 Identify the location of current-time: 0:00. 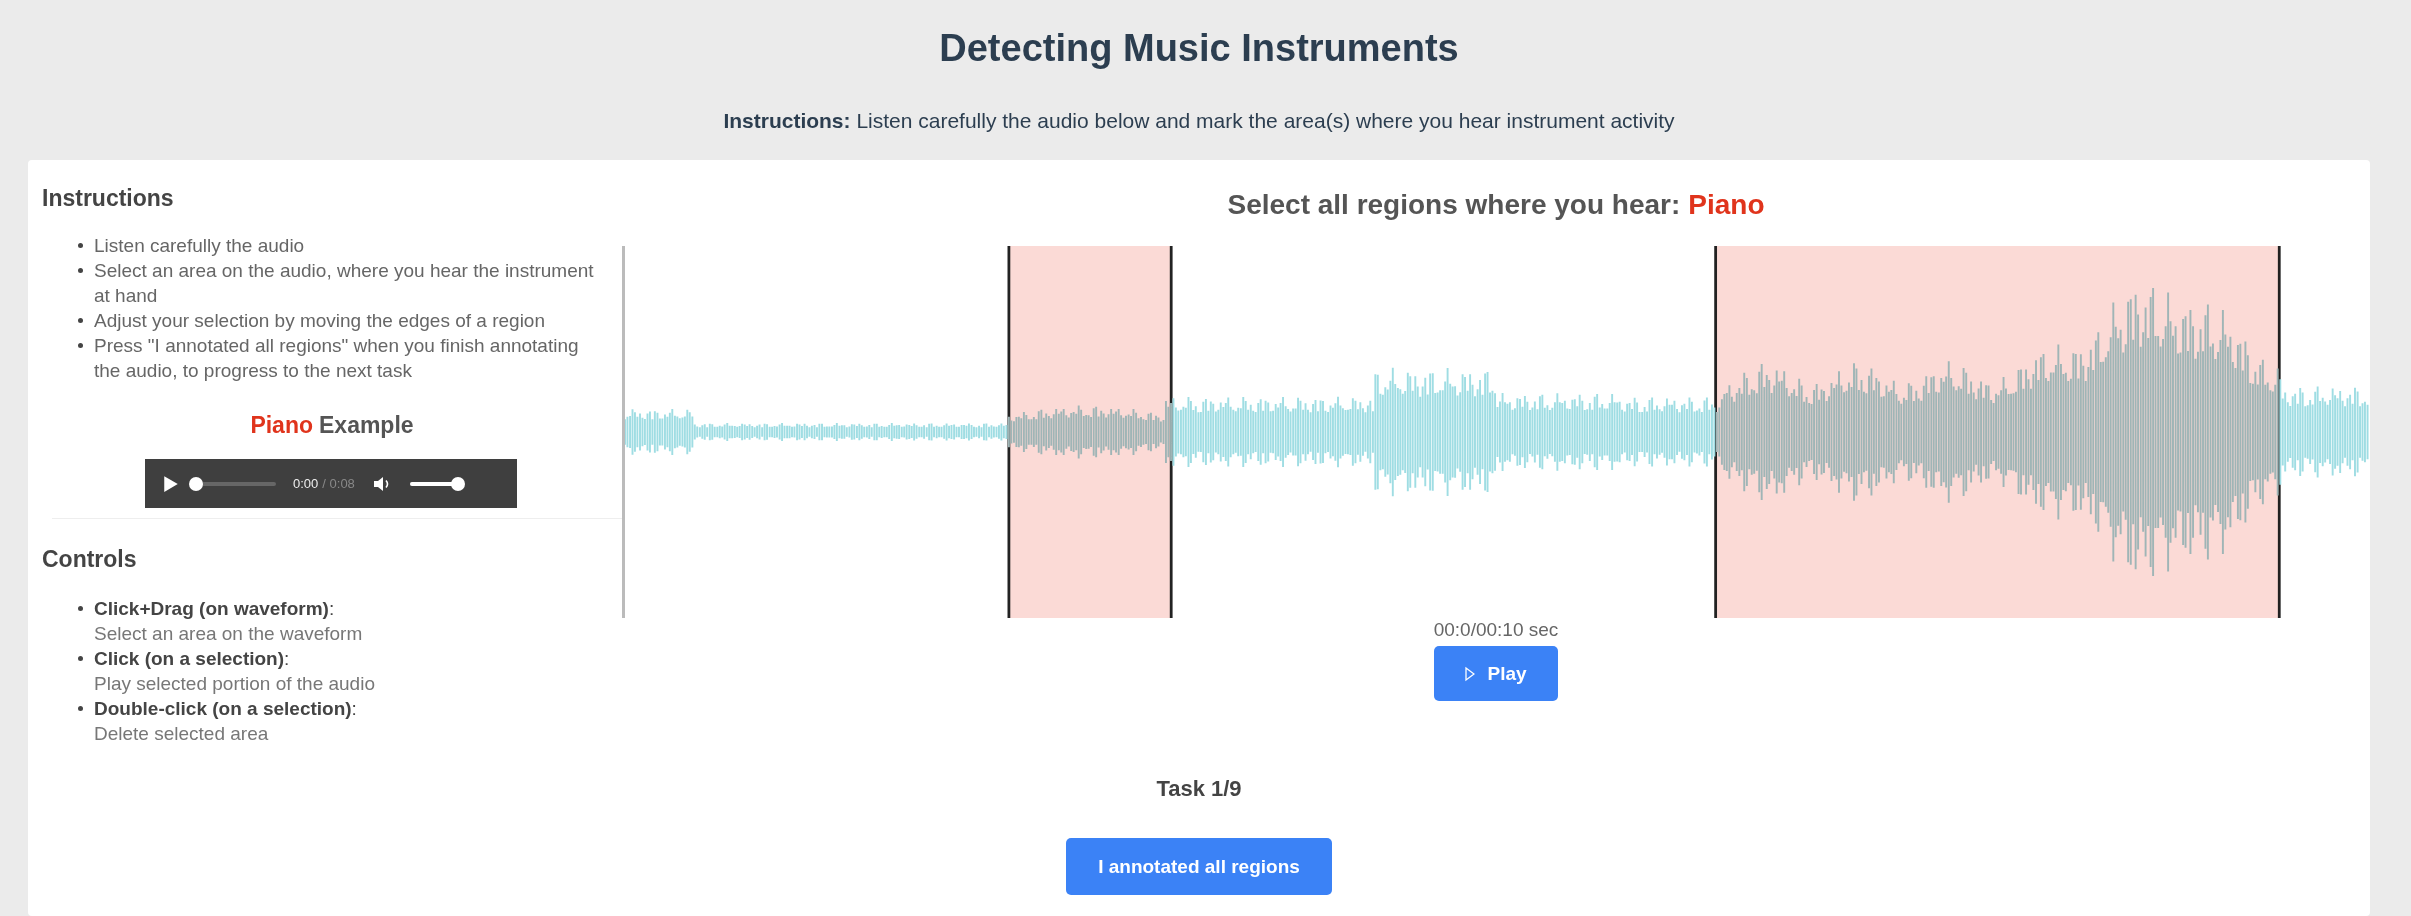
(306, 483).